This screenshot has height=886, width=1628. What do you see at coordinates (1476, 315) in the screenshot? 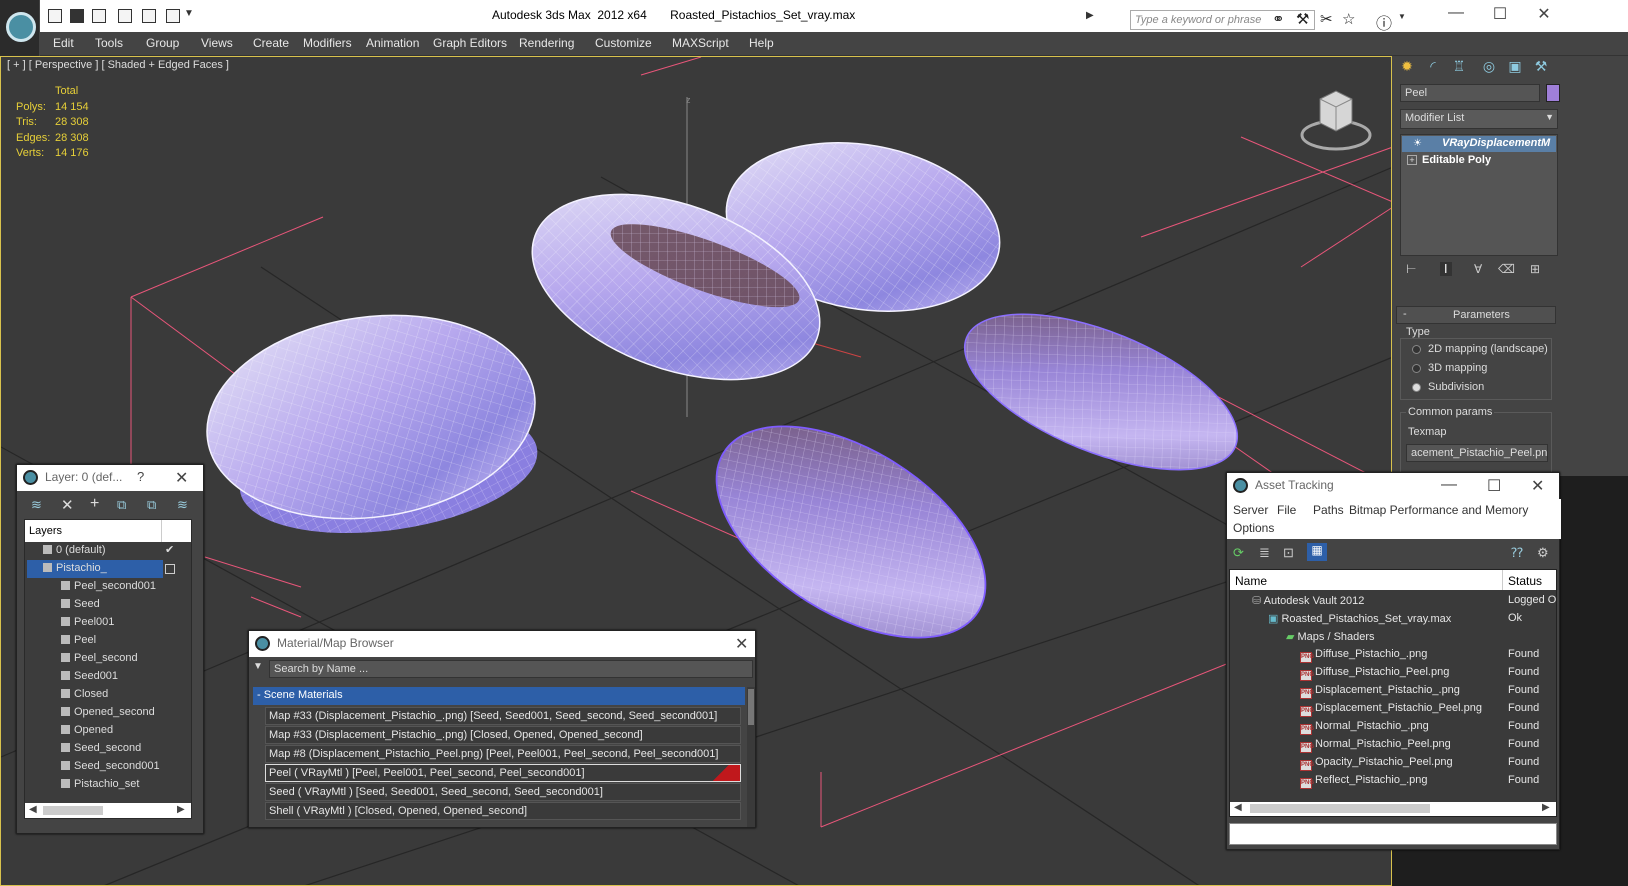
I see `parameters-rollout-header: - Parameters` at bounding box center [1476, 315].